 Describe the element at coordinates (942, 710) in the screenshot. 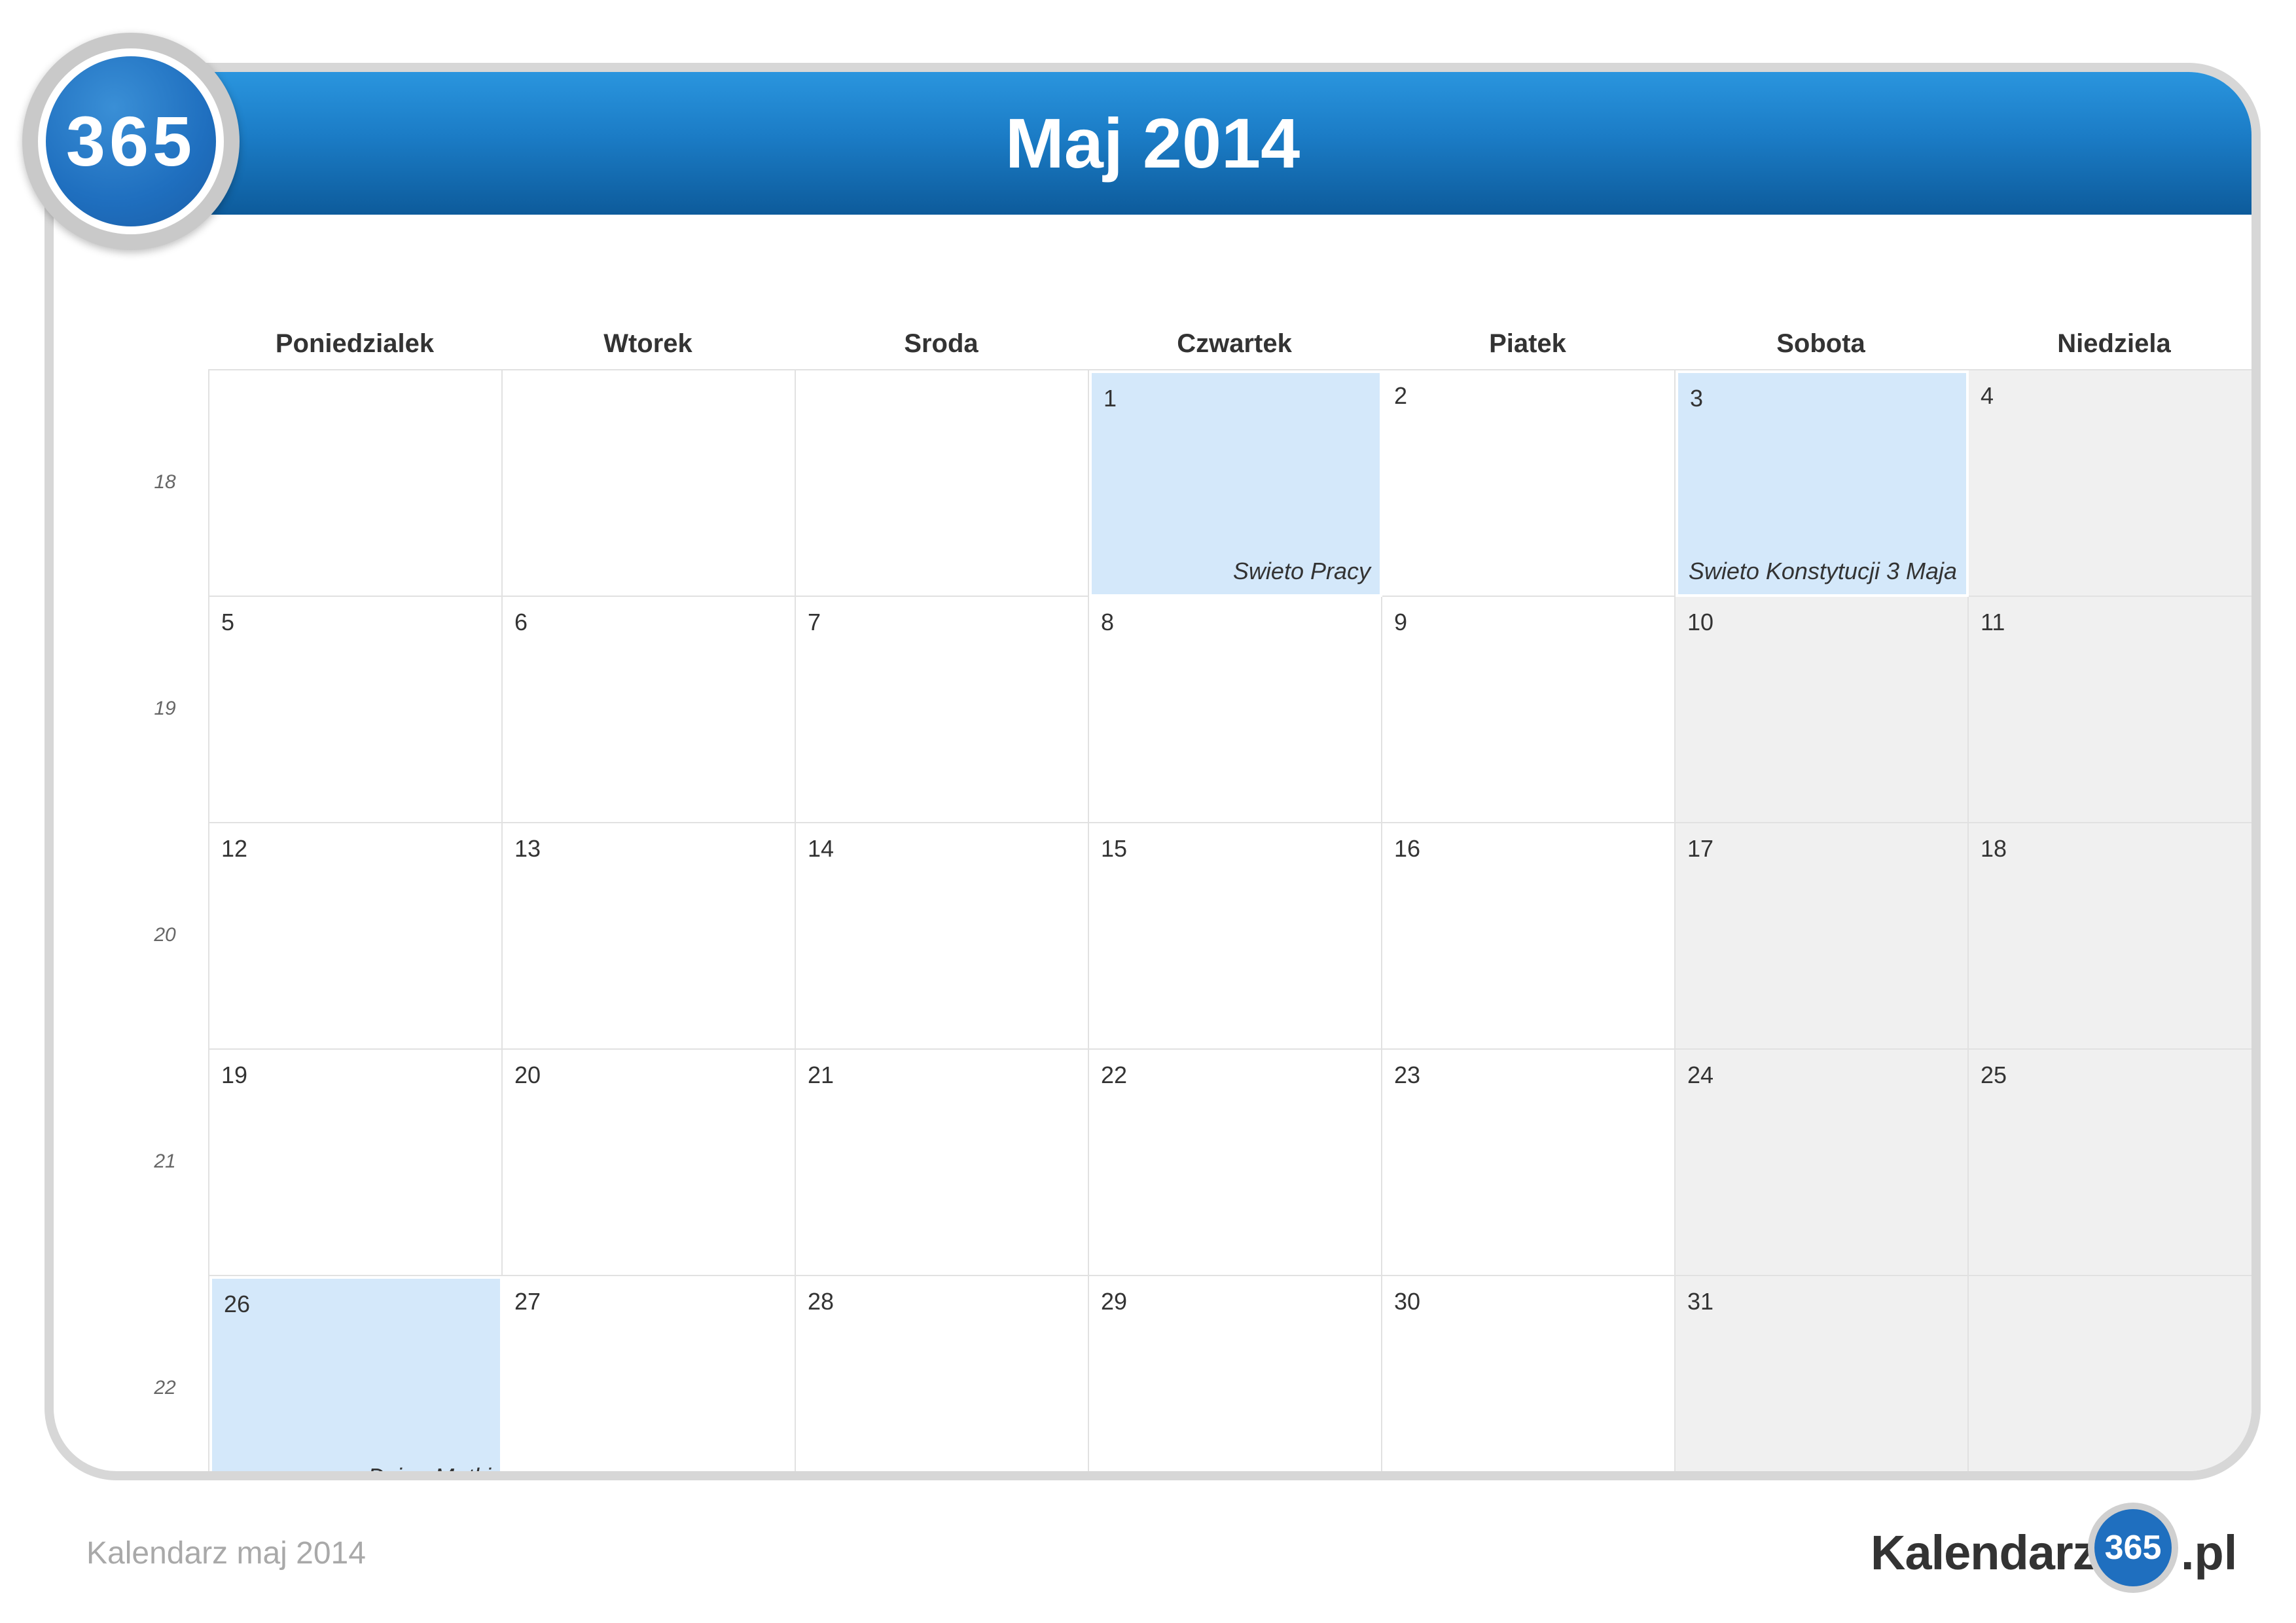

I see `day-cell: 7` at that location.